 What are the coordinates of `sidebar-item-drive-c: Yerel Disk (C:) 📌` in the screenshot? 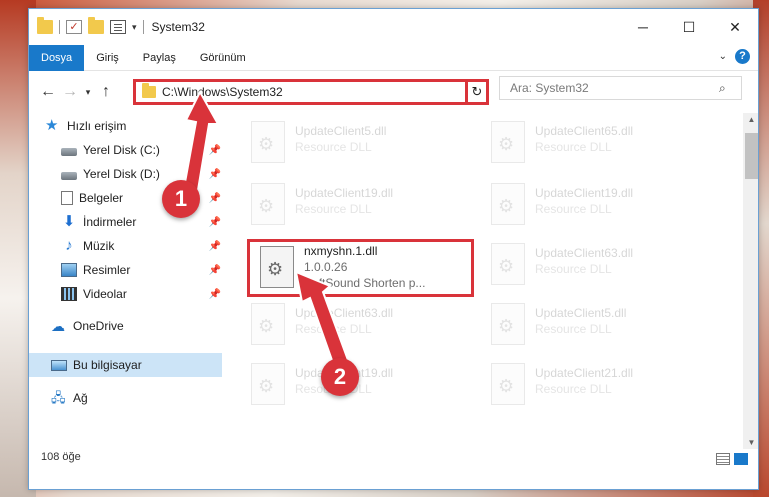 It's located at (141, 150).